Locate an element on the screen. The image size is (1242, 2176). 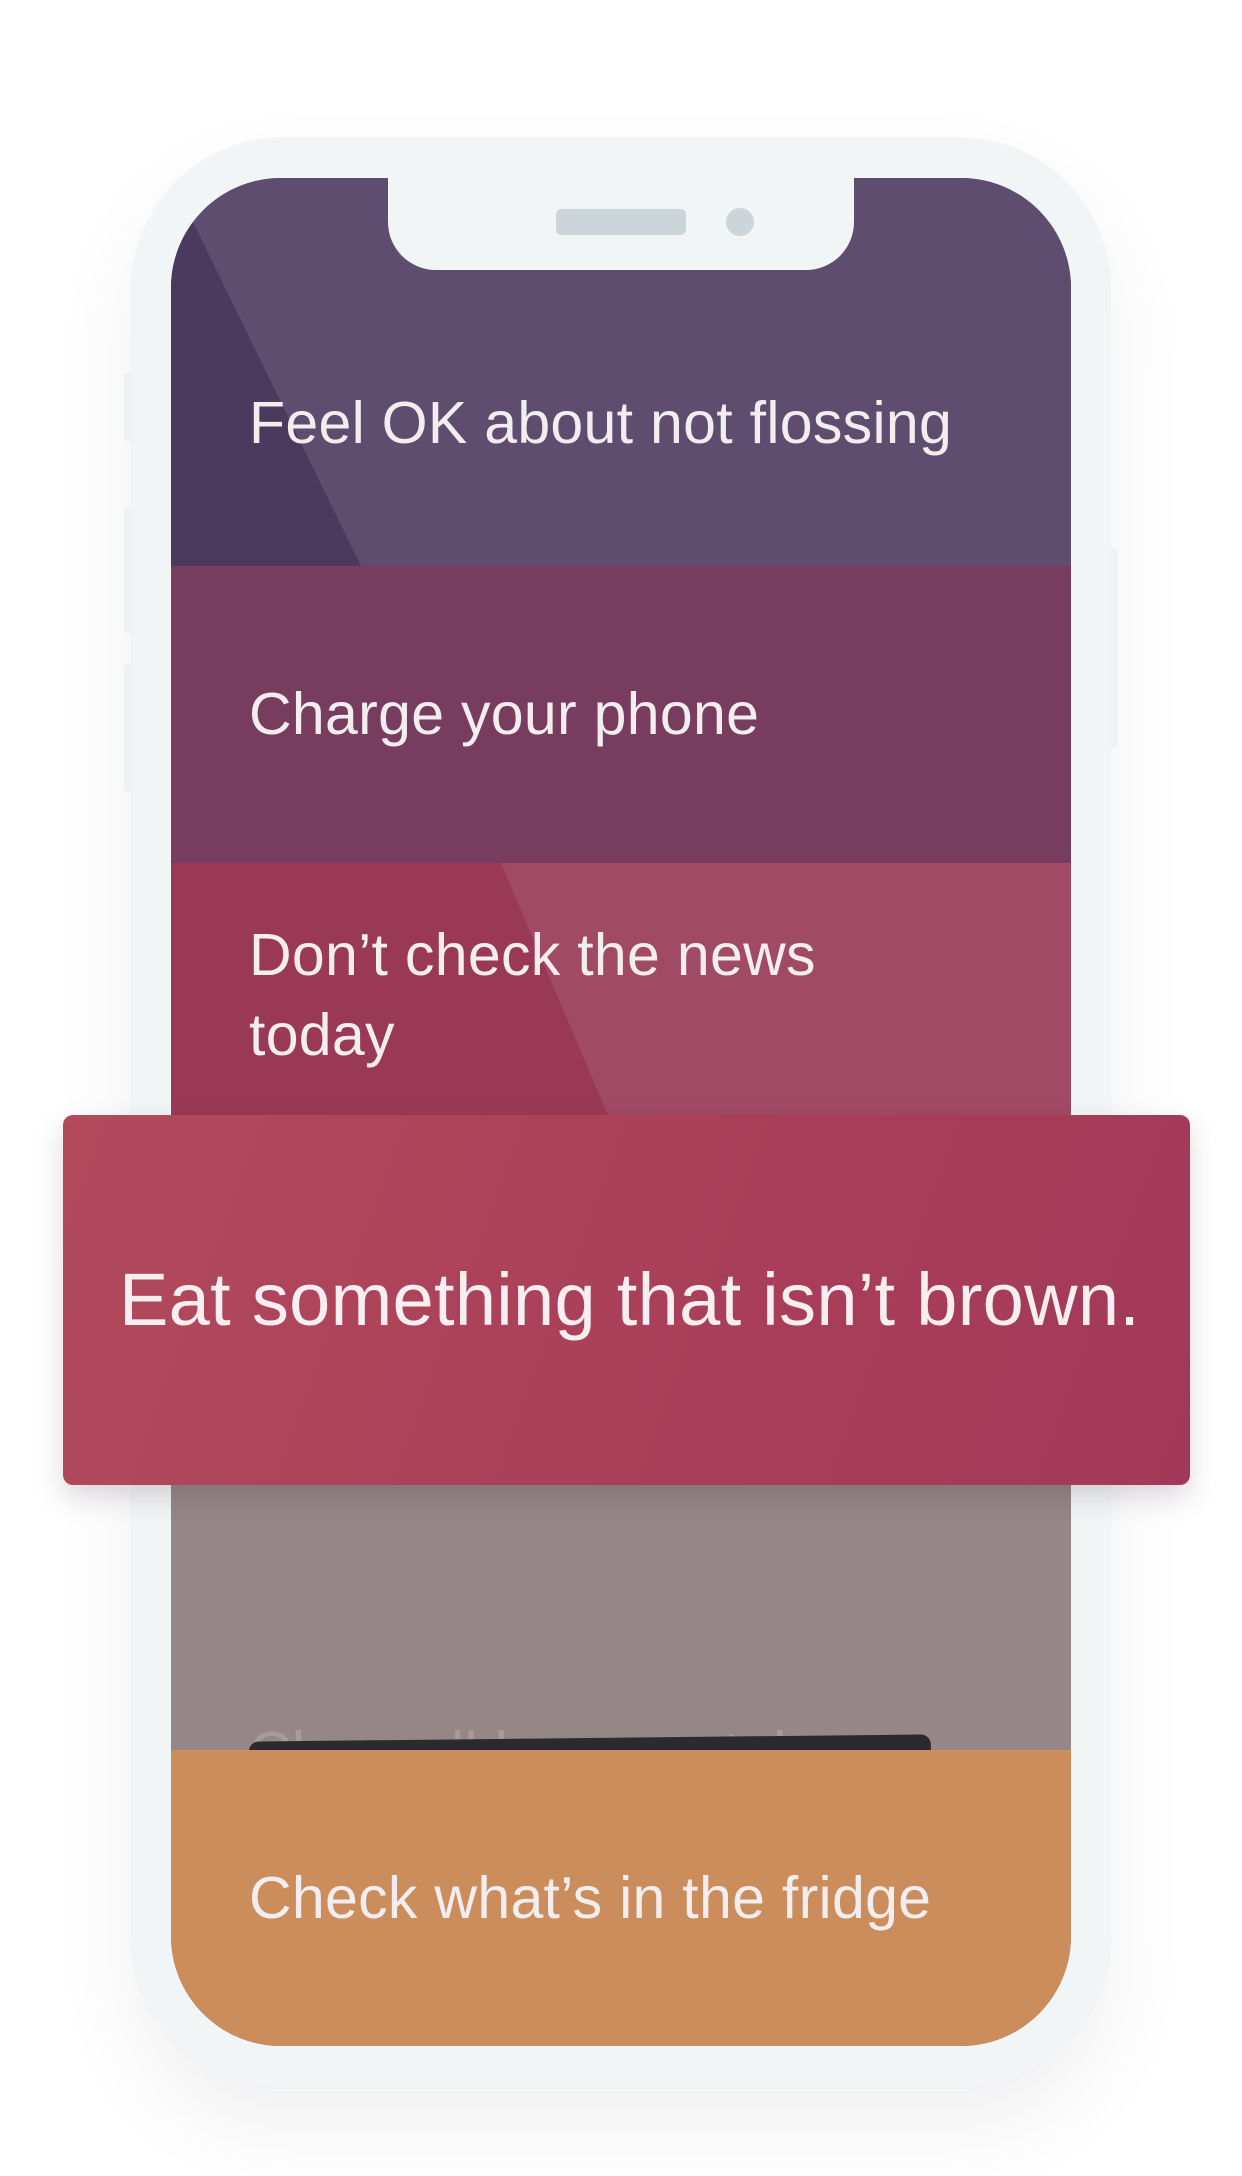
task-label: Don’t check the news today is located at coordinates (532, 995).